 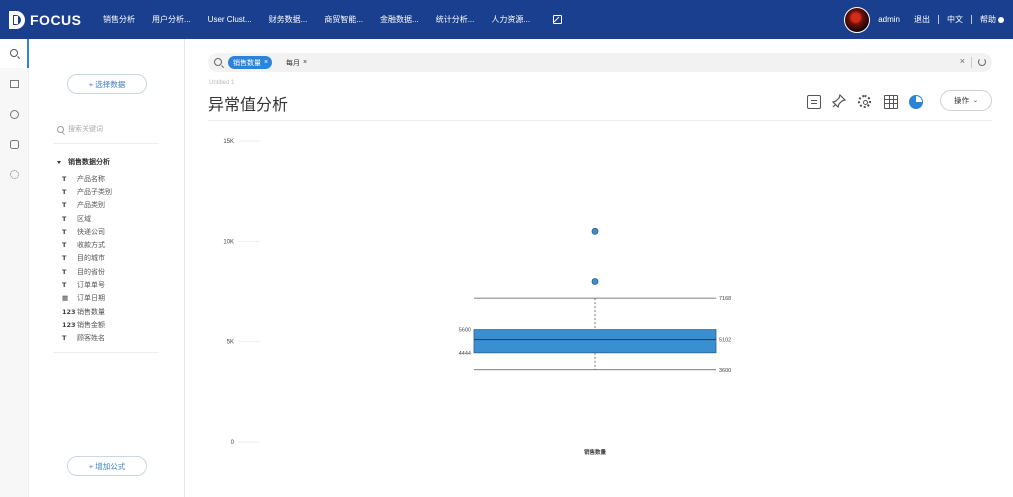 I want to click on list-item: T 订单单号, so click(x=87, y=284).